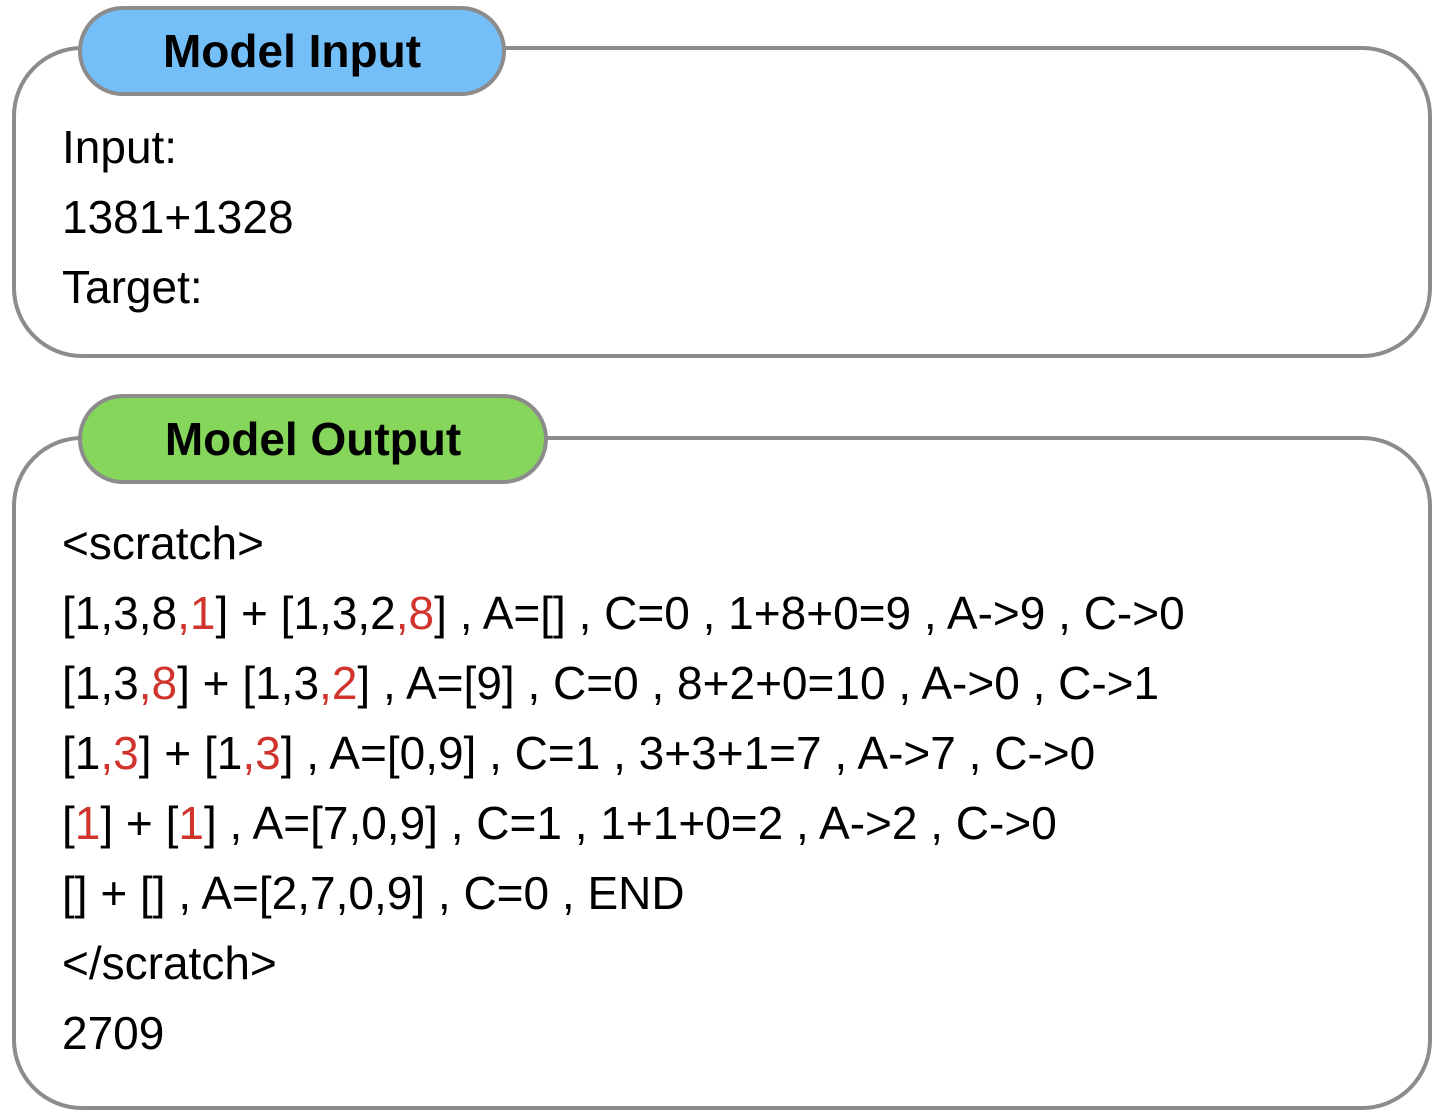 The height and width of the screenshot is (1120, 1442). What do you see at coordinates (313, 439) in the screenshot?
I see `model-output-title: Model Output` at bounding box center [313, 439].